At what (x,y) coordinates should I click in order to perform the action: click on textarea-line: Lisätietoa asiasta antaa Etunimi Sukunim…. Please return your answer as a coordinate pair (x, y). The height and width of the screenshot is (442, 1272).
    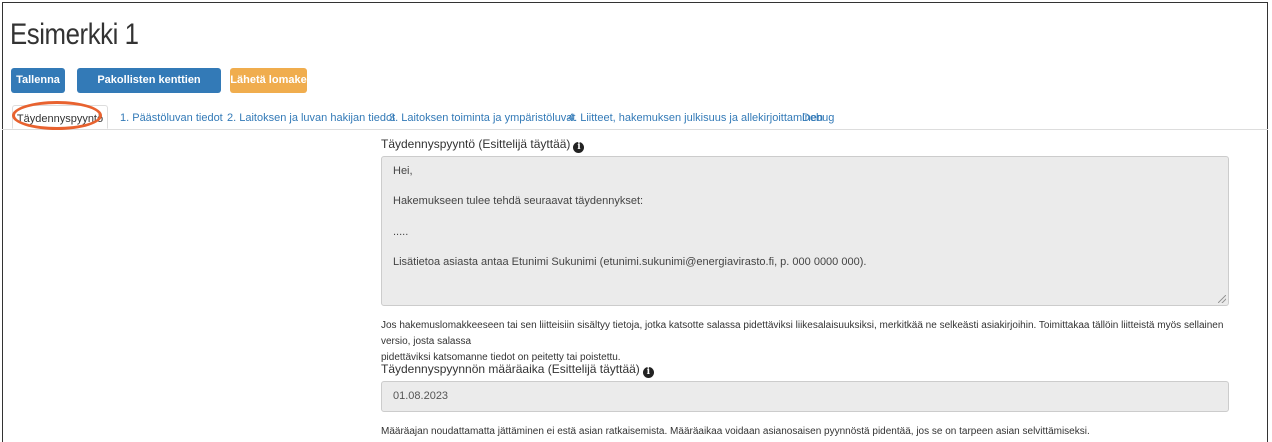
    Looking at the image, I should click on (630, 262).